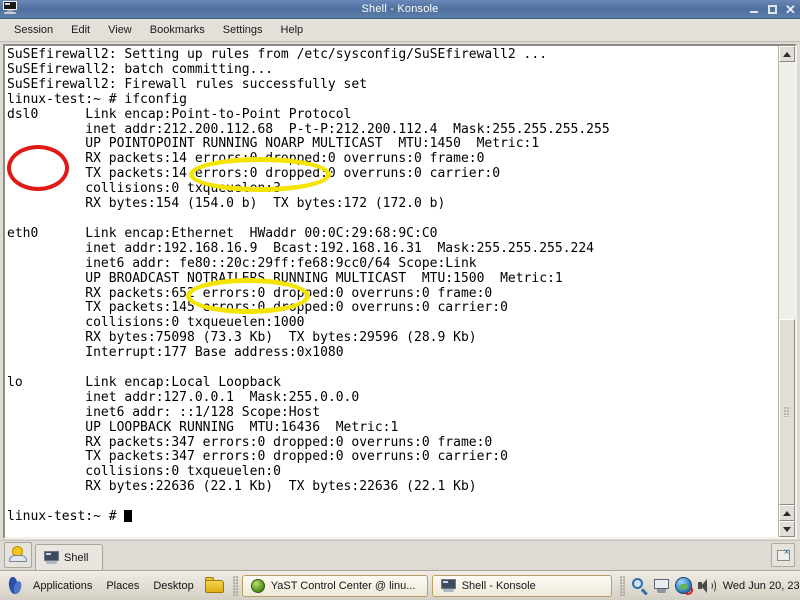  Describe the element at coordinates (214, 585) in the screenshot. I see `folder-icon` at that location.